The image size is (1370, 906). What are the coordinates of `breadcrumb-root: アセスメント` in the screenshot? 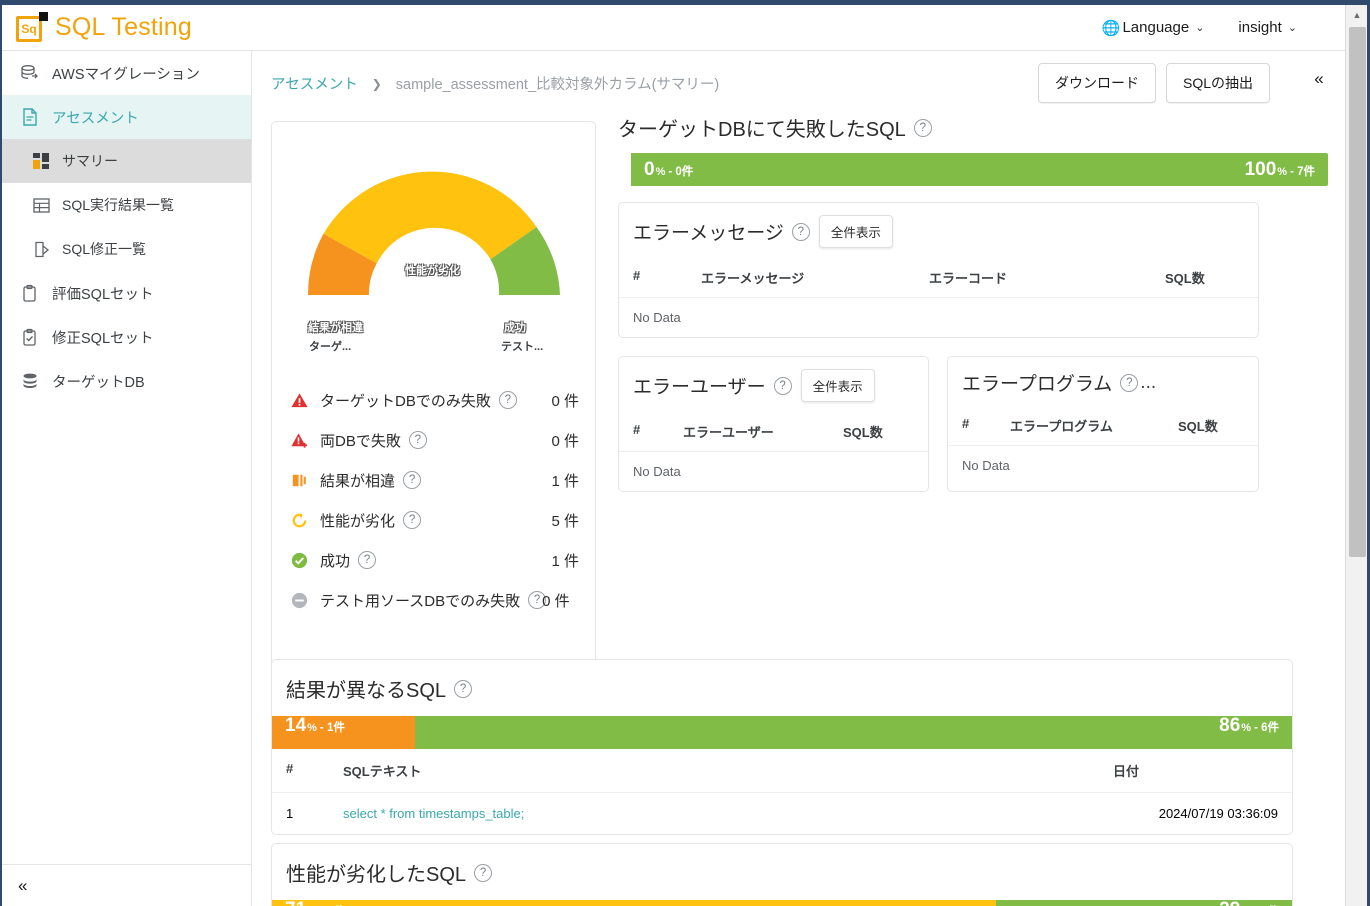 It's located at (314, 83).